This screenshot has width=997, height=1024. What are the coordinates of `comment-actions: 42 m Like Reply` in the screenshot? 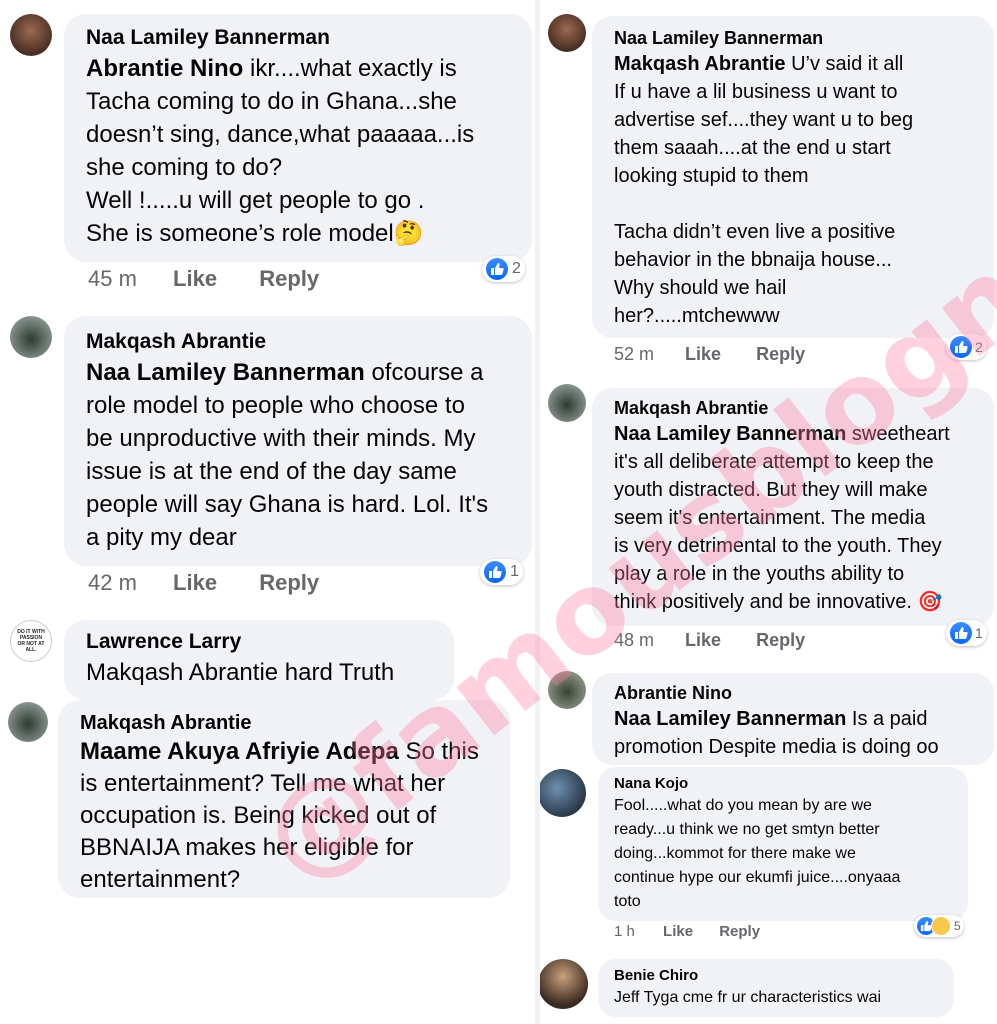 It's located at (203, 583).